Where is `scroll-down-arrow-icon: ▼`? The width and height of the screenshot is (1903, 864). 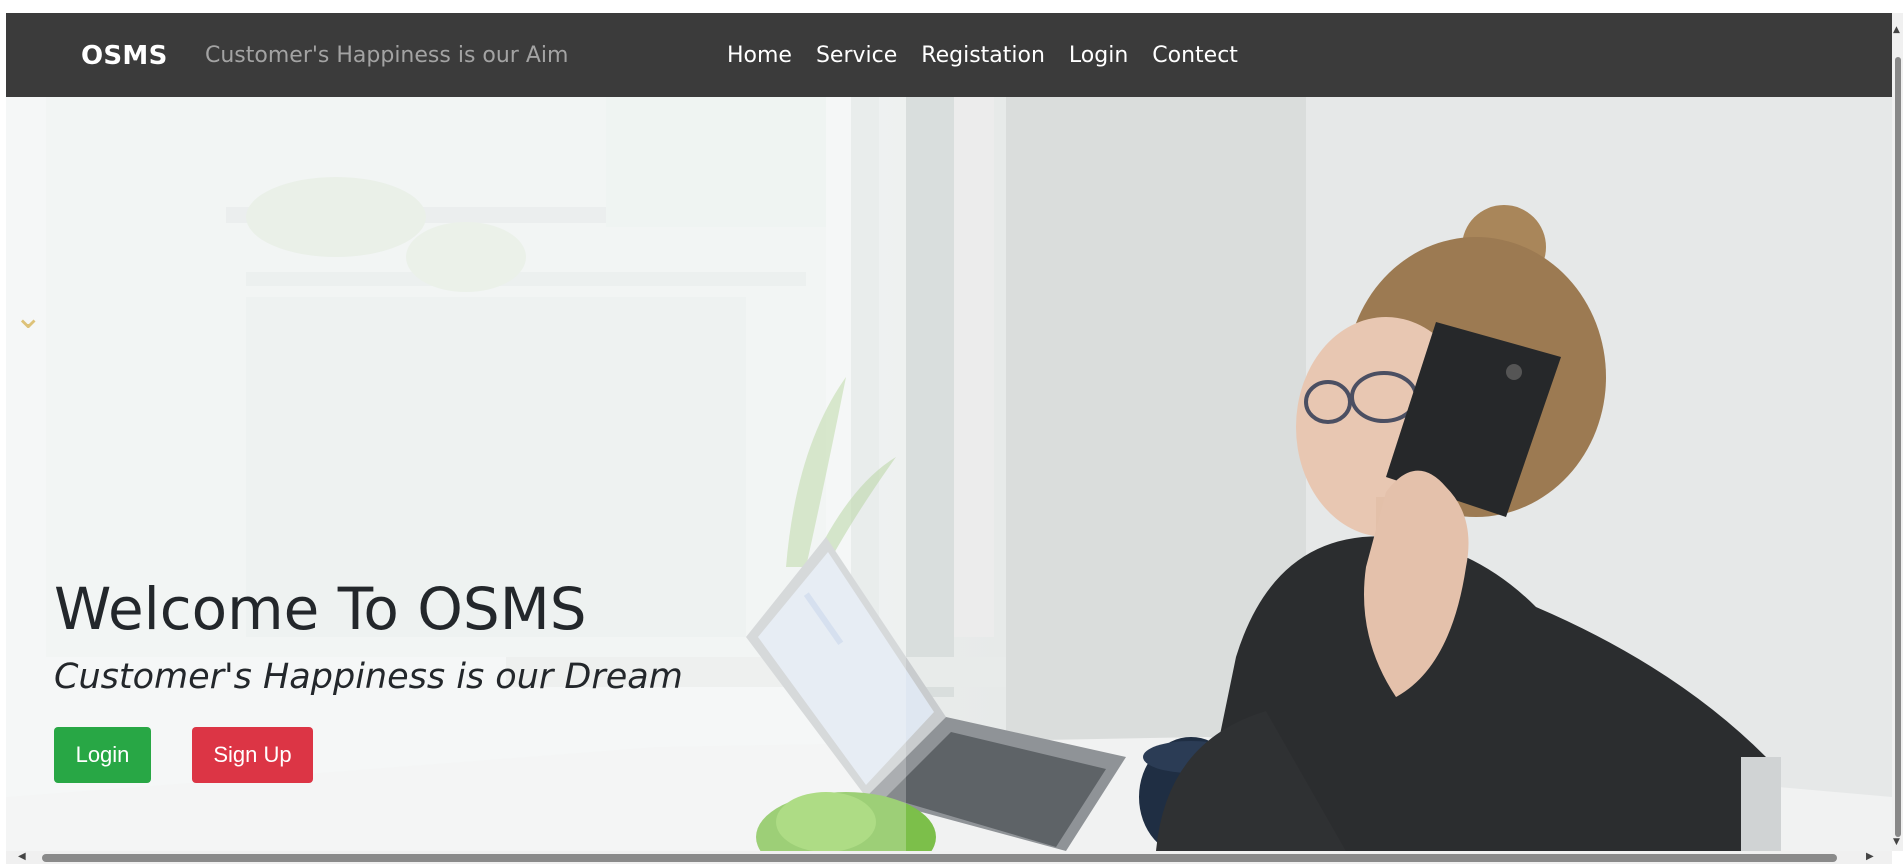 scroll-down-arrow-icon: ▼ is located at coordinates (1896, 842).